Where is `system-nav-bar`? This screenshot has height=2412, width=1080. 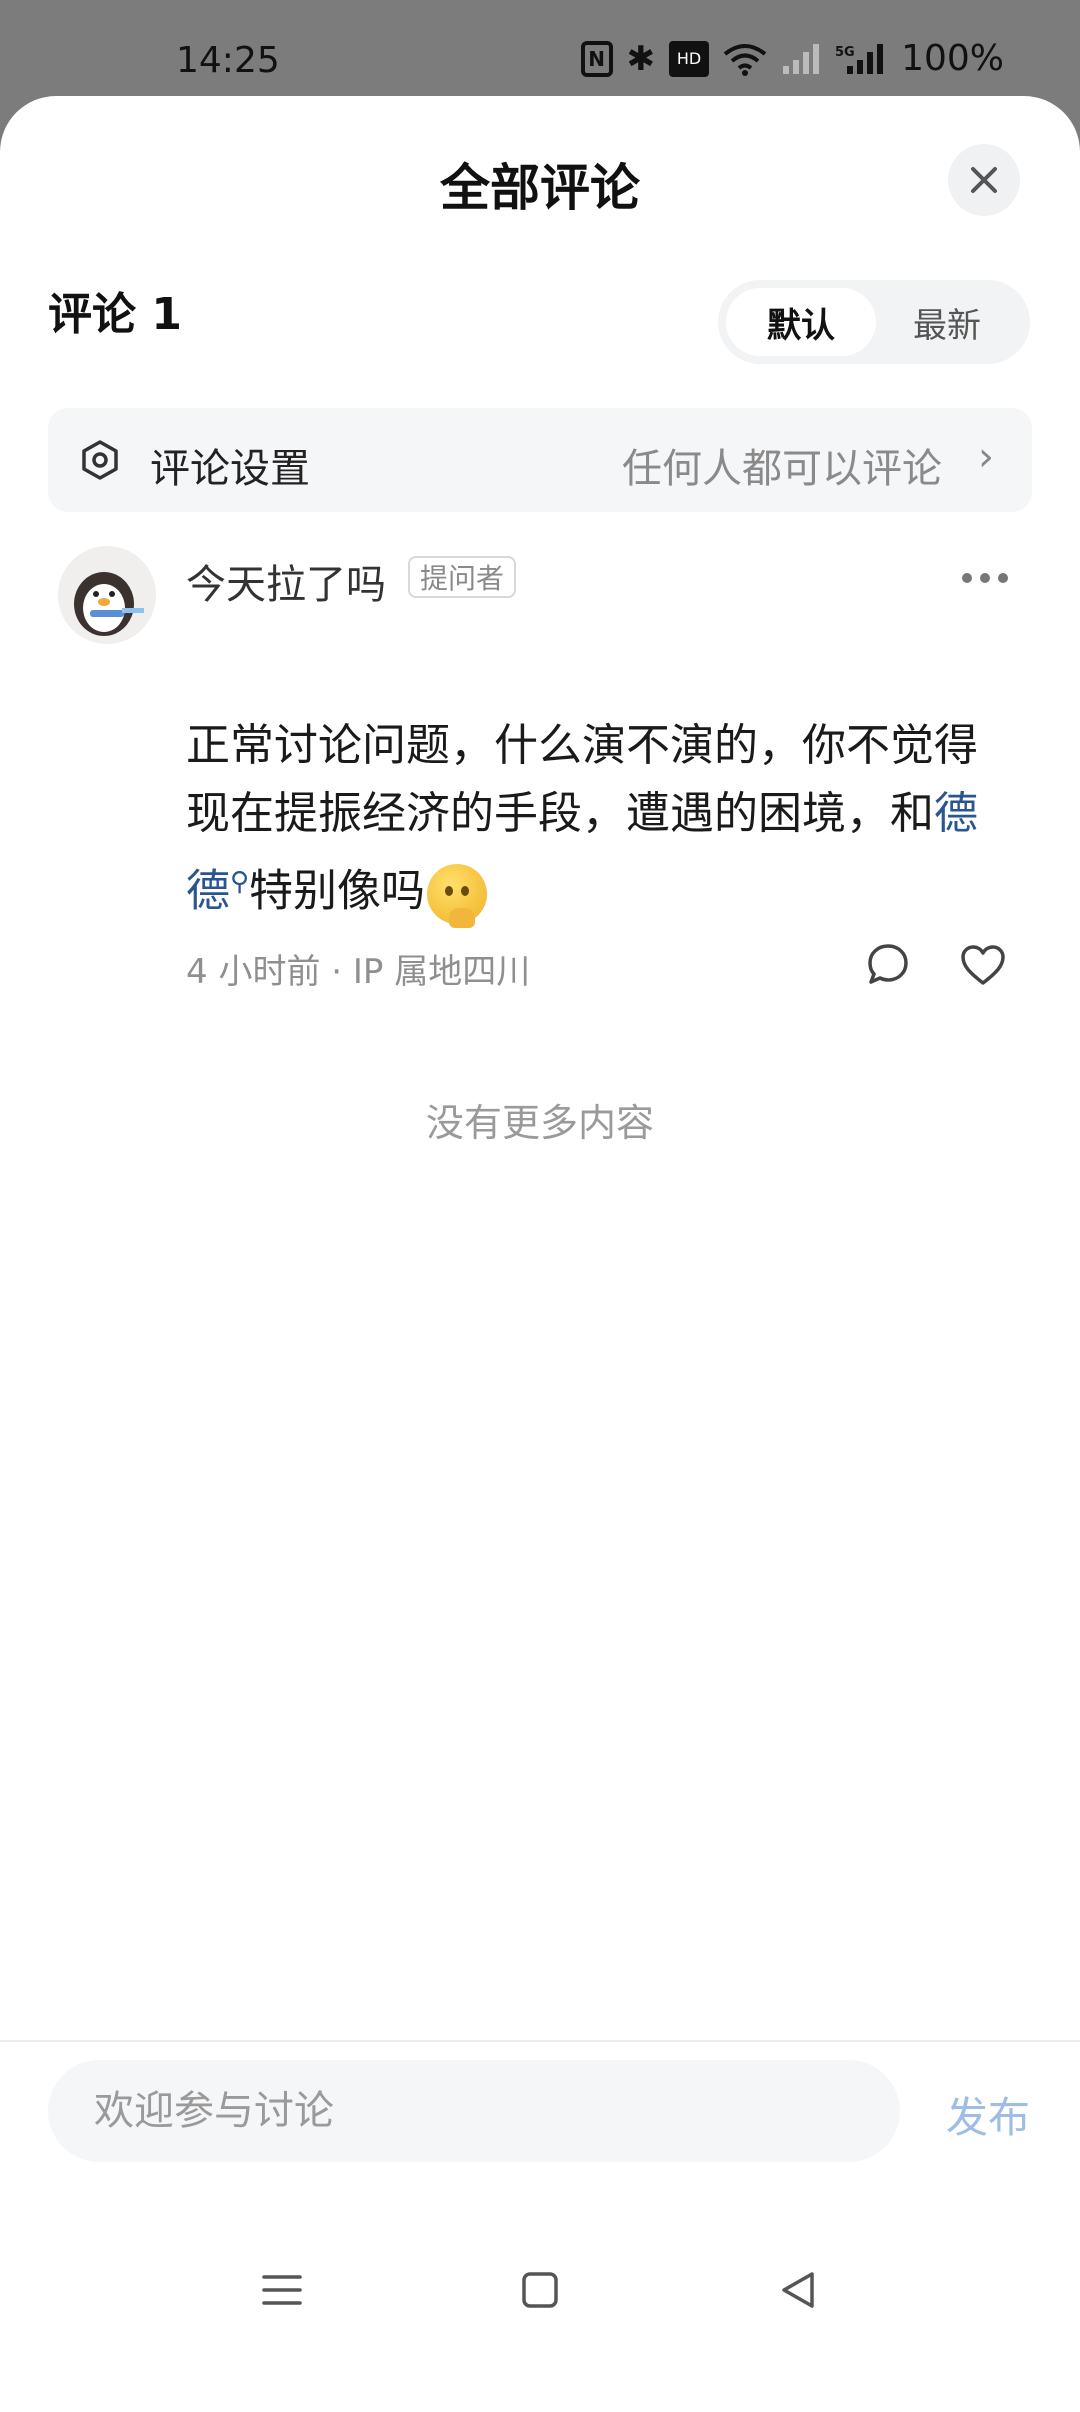
system-nav-bar is located at coordinates (540, 2310).